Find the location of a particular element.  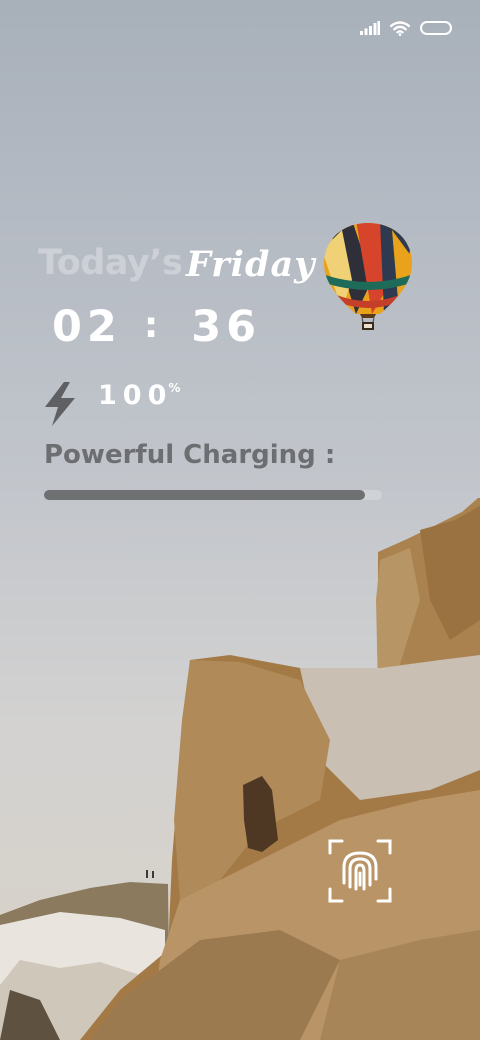

battery-icon is located at coordinates (436, 28).